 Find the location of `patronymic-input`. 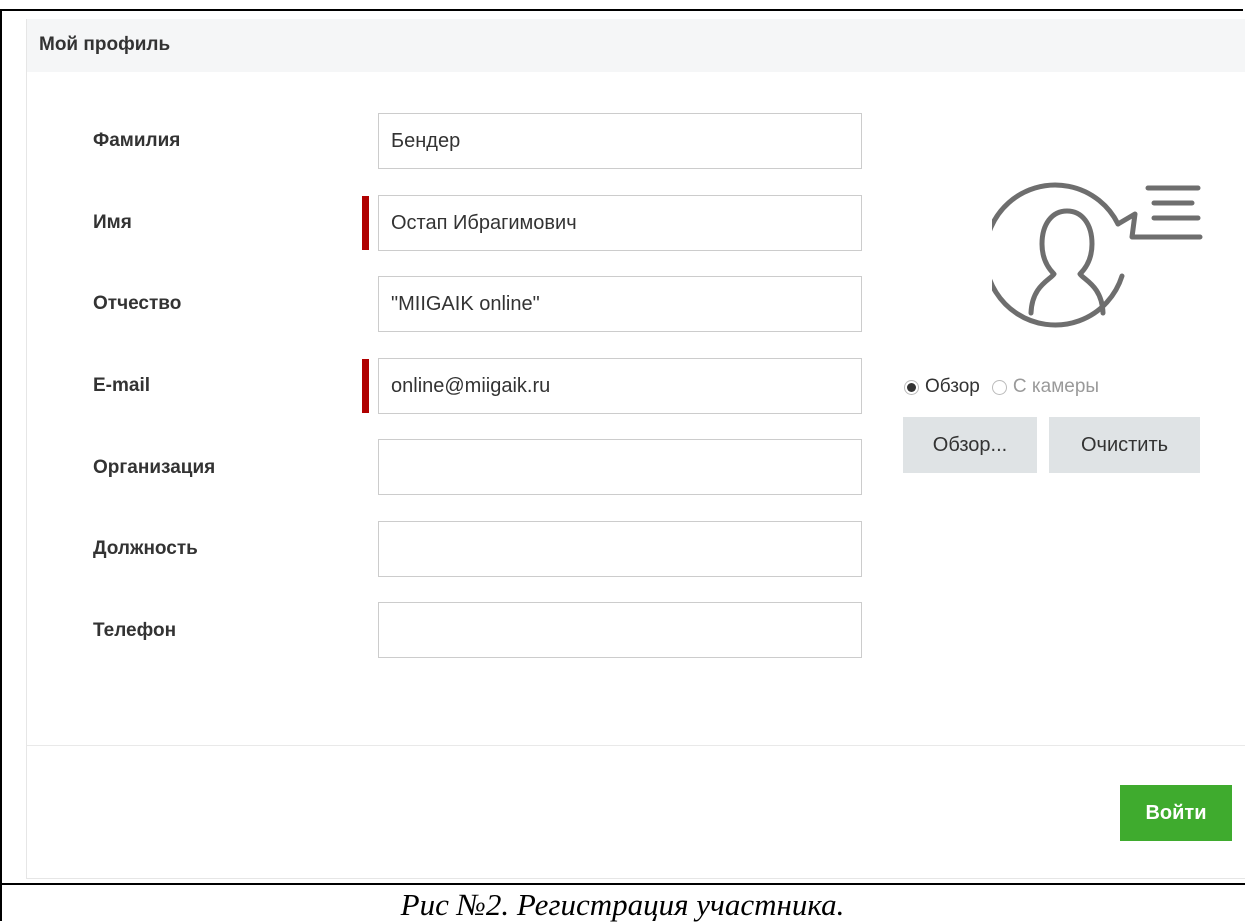

patronymic-input is located at coordinates (620, 304).